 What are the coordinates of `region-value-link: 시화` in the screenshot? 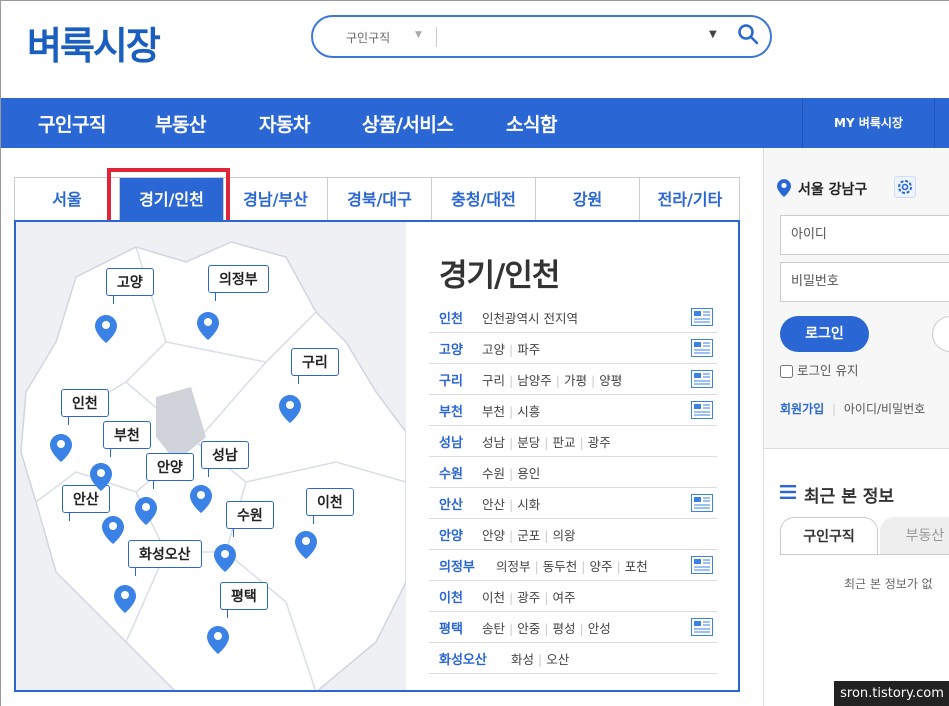 It's located at (528, 504).